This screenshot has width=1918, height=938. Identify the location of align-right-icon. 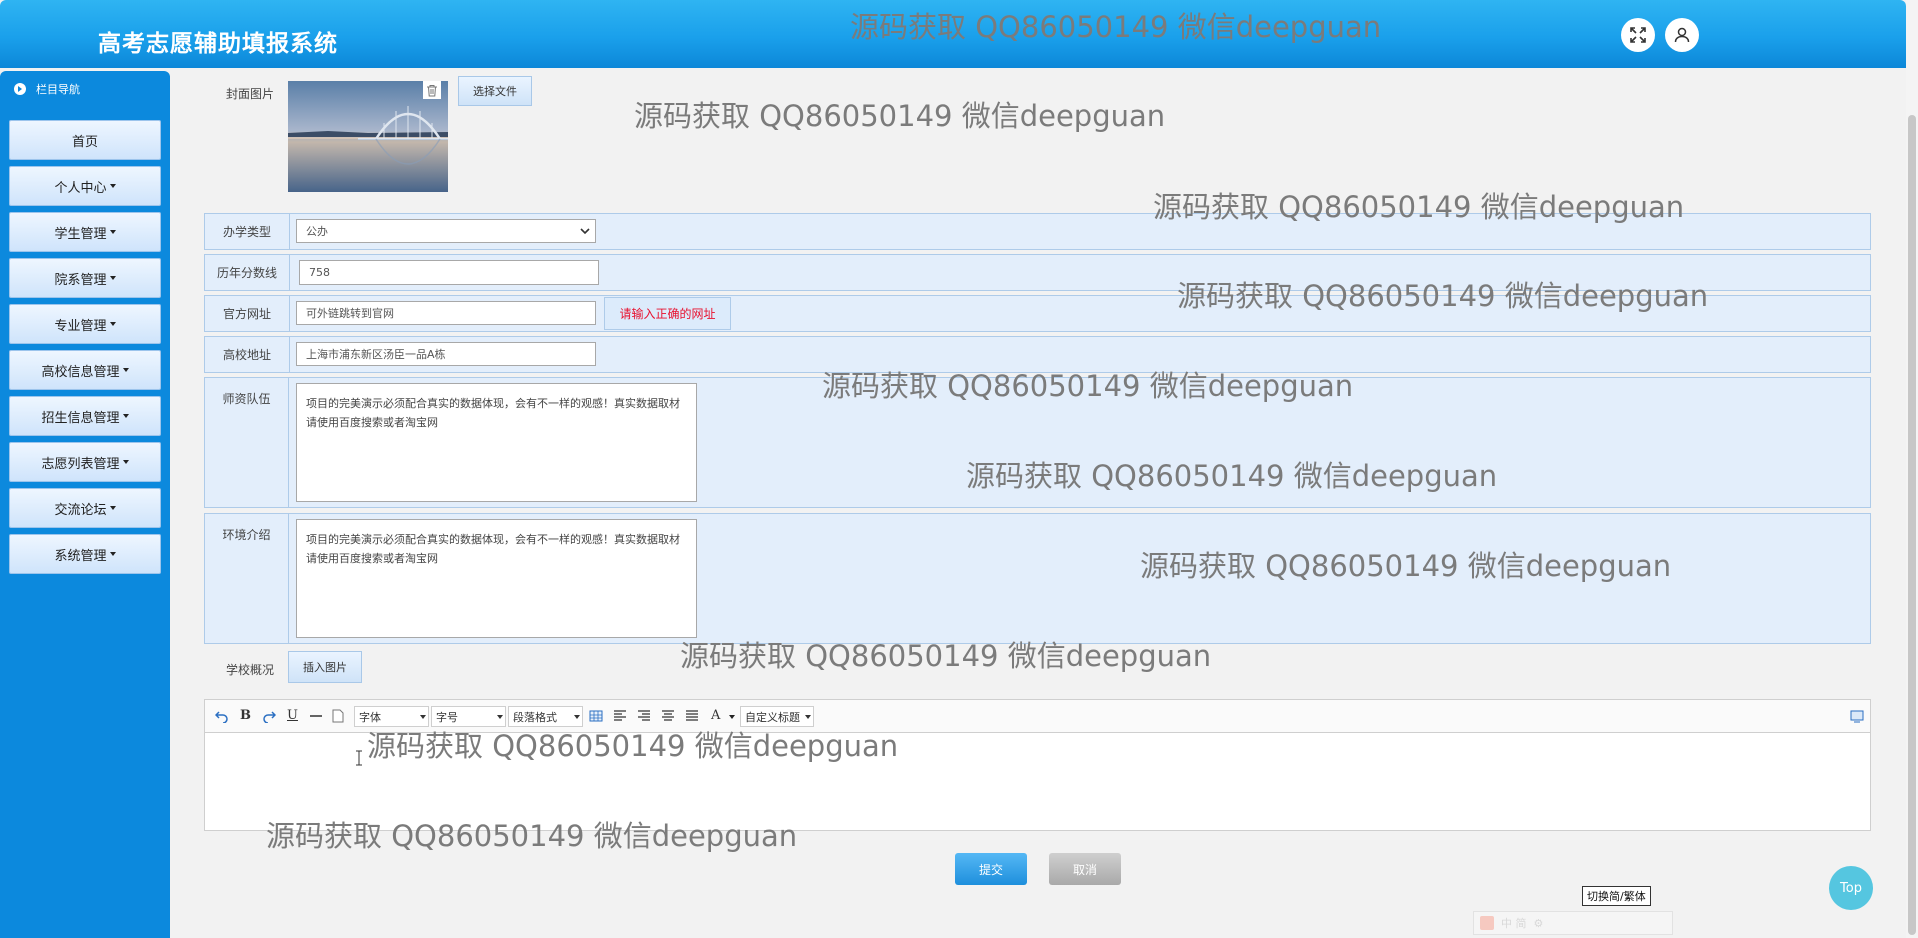
(644, 716).